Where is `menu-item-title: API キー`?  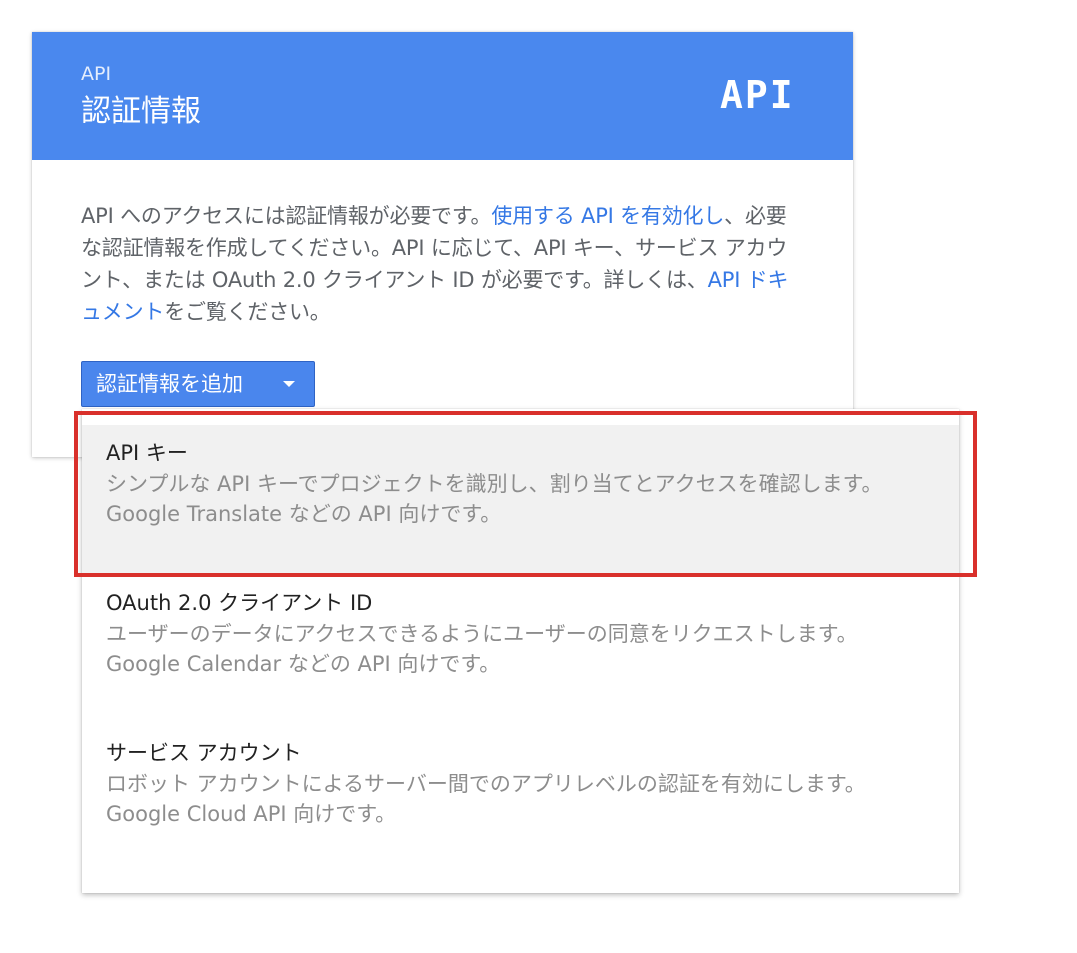 menu-item-title: API キー is located at coordinates (147, 453).